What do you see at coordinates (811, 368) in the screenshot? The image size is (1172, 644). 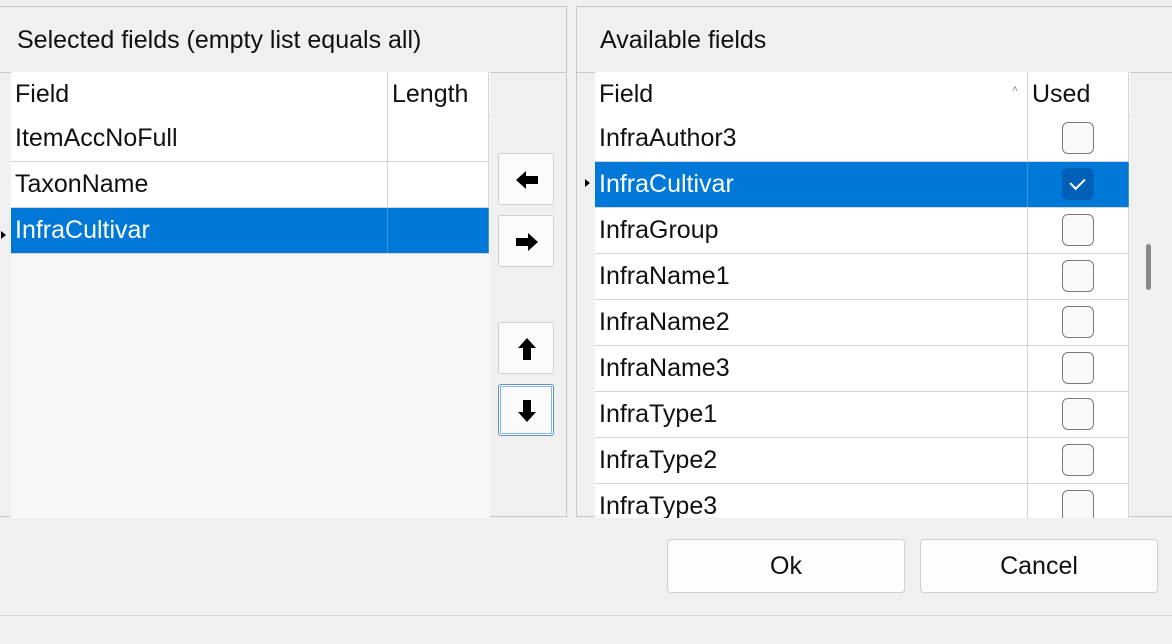 I see `field-cell: InfraName3` at bounding box center [811, 368].